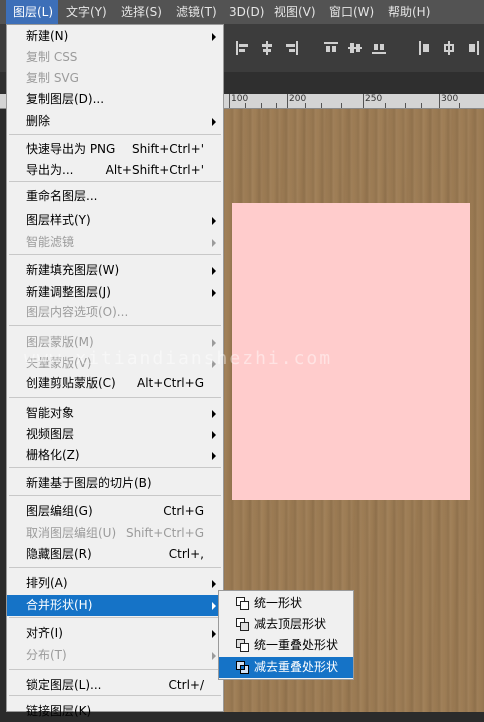 The image size is (484, 722). I want to click on menu-item-shortcut: Alt+Ctrl+G, so click(170, 383).